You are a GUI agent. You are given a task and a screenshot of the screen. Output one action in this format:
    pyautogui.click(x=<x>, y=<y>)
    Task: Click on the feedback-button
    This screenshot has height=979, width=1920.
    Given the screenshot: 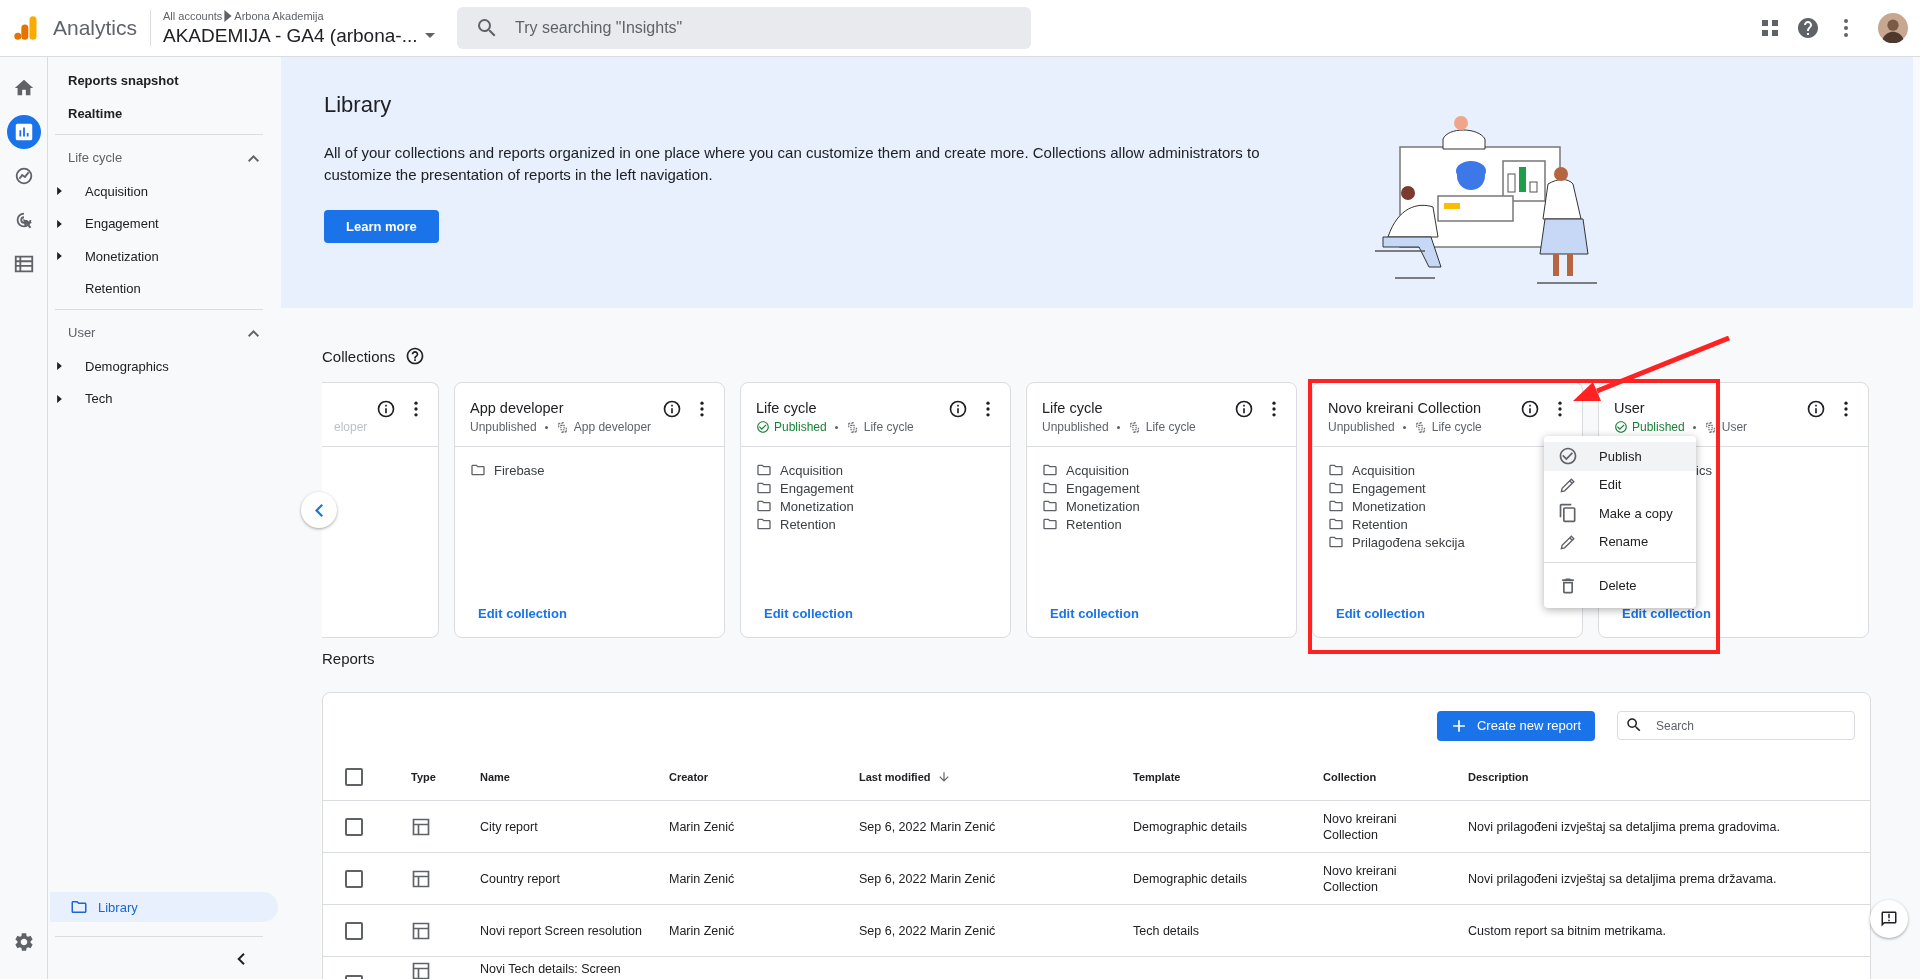 What is the action you would take?
    pyautogui.click(x=1889, y=919)
    